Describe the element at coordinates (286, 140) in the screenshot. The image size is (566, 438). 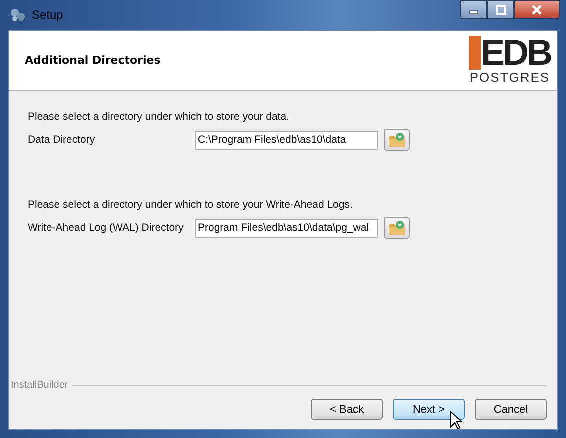
I see `directory-field: C:\Program Files\edb\as10\data` at that location.